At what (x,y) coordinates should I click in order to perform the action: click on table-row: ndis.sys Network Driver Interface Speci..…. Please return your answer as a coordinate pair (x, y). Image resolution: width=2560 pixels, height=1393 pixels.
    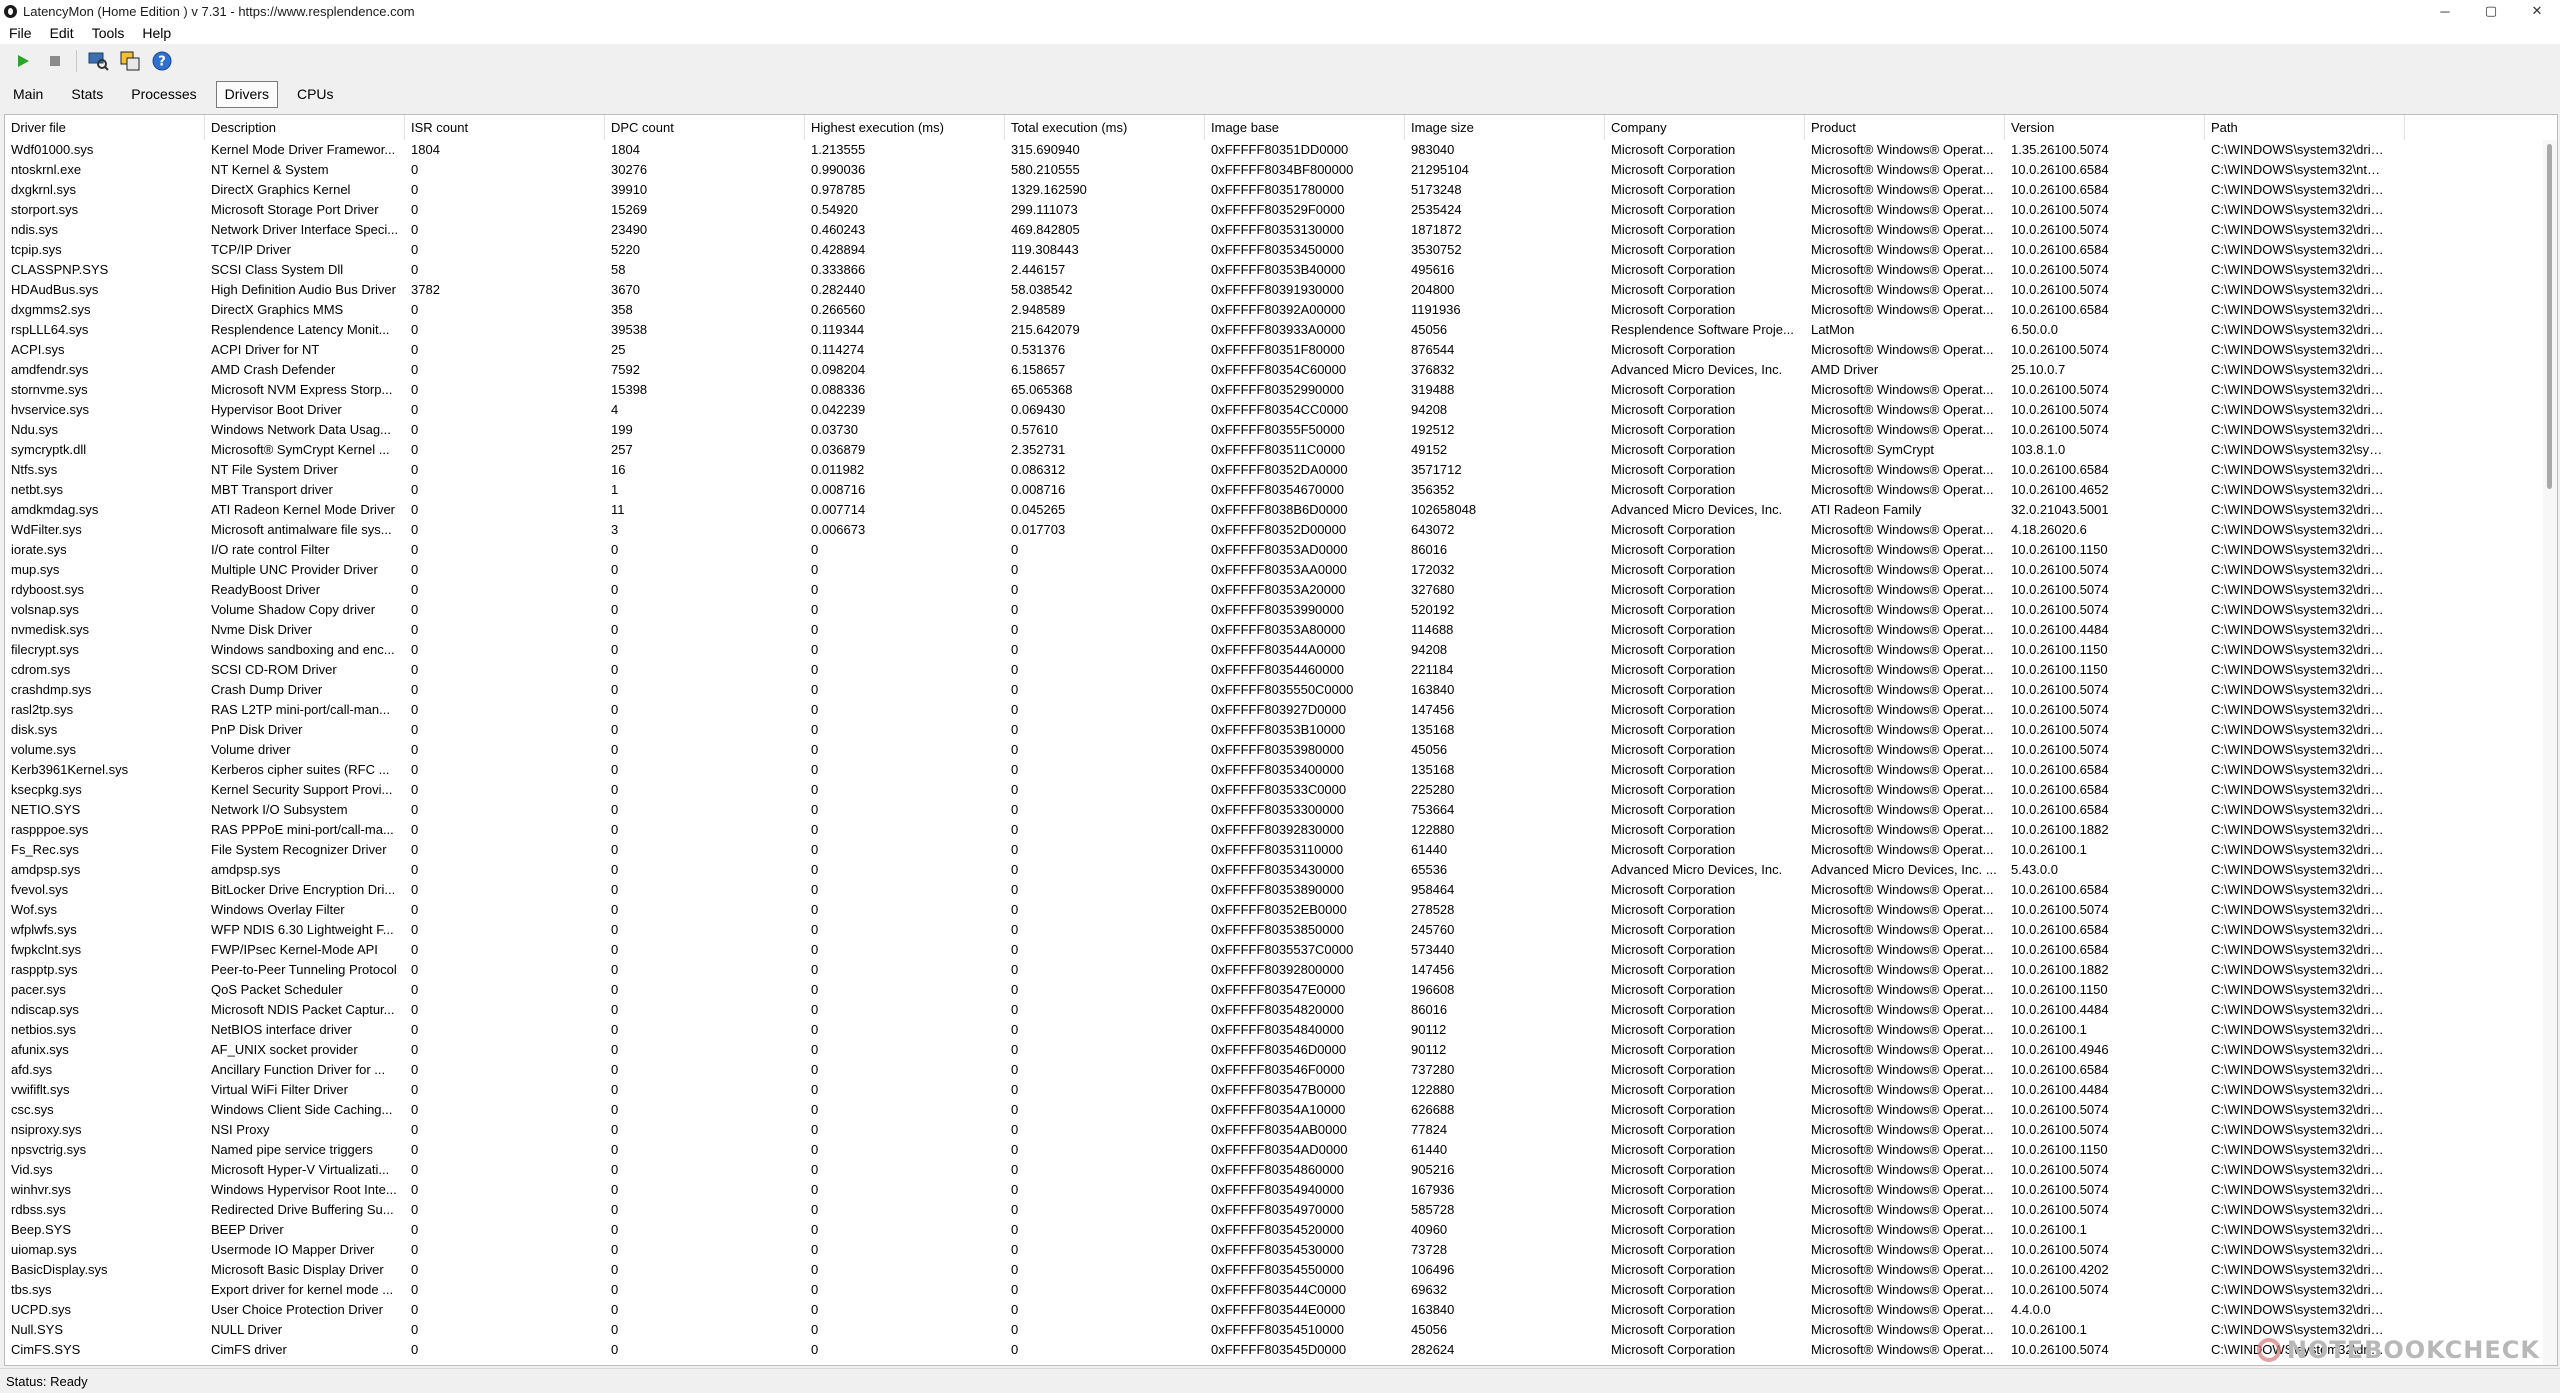
    Looking at the image, I should click on (1281, 230).